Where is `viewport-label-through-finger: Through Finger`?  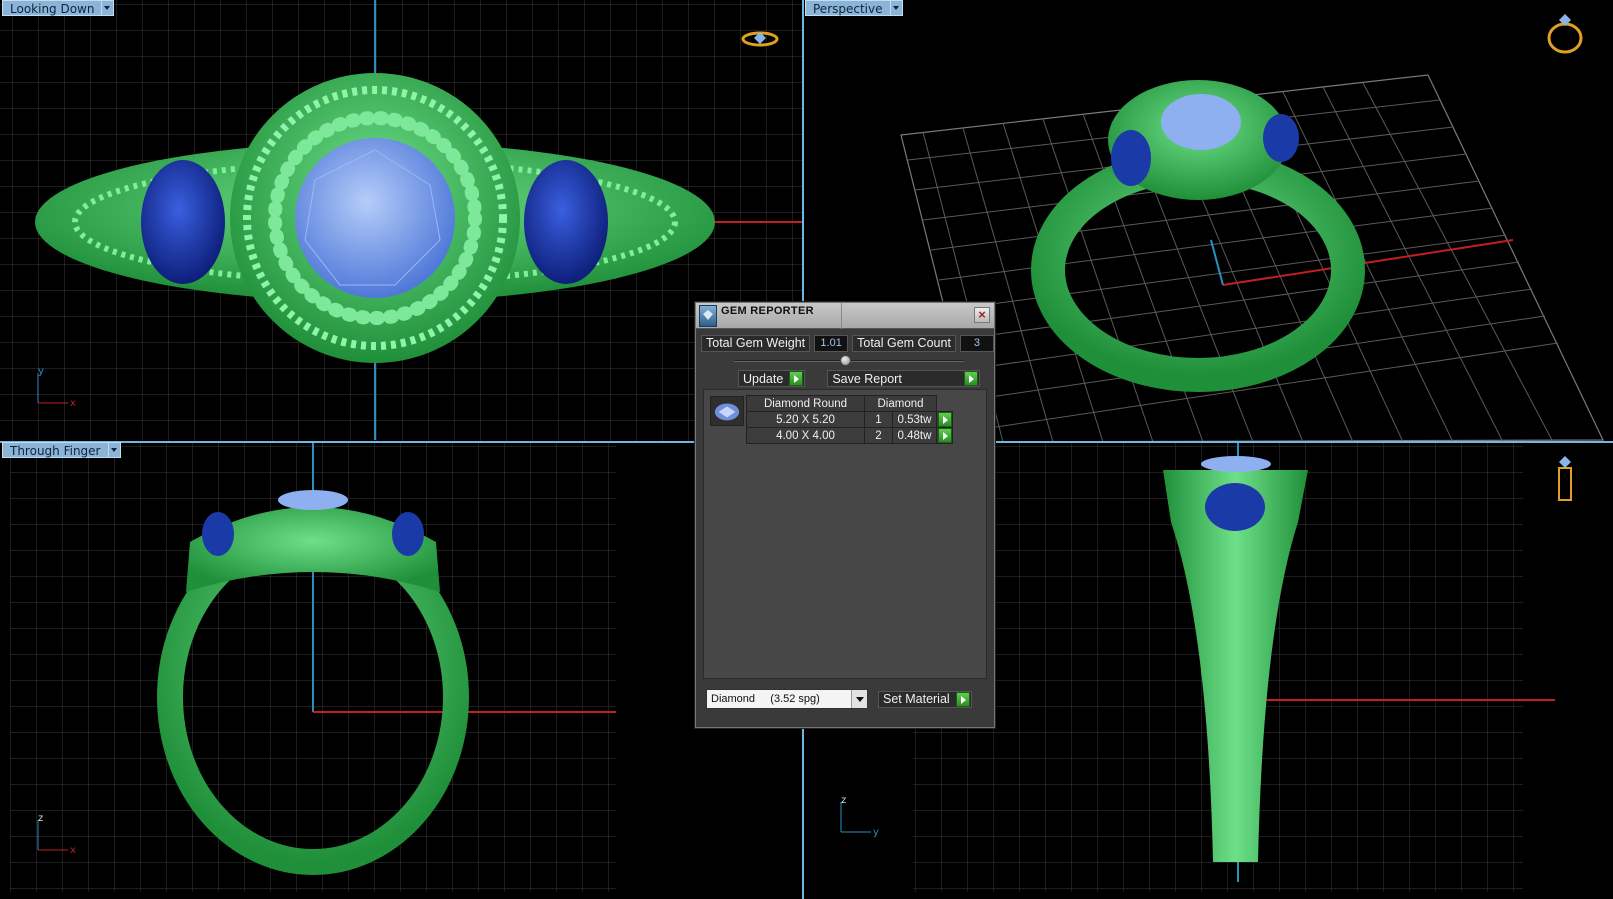
viewport-label-through-finger: Through Finger is located at coordinates (61, 450).